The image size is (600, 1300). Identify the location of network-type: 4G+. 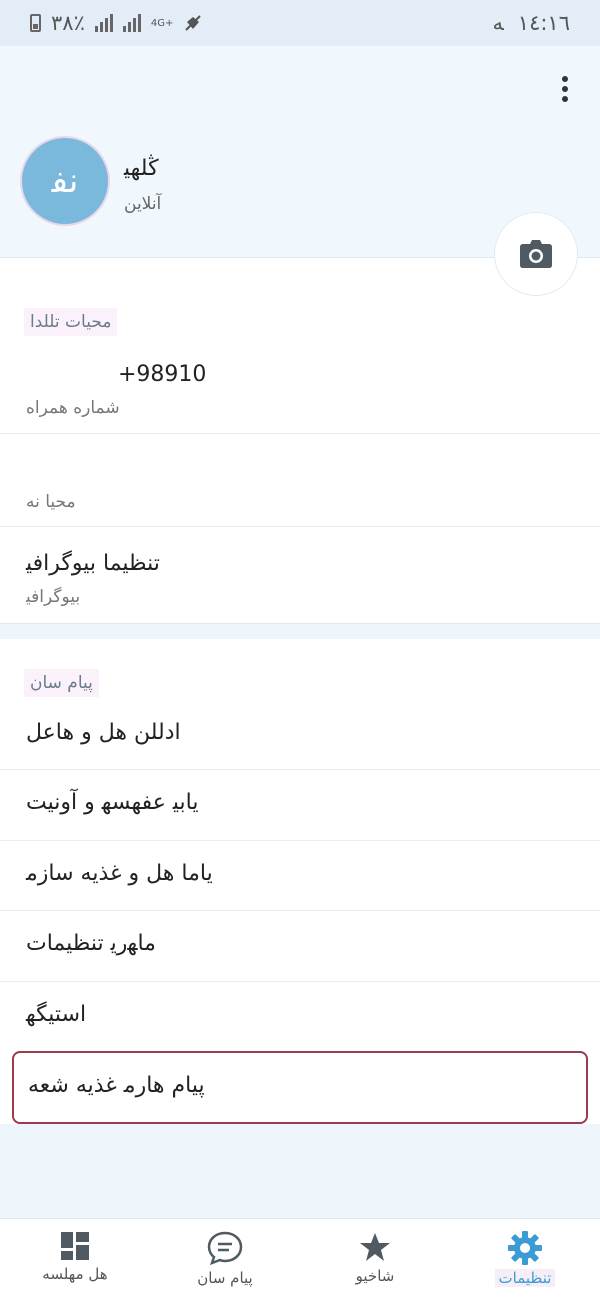
(162, 23).